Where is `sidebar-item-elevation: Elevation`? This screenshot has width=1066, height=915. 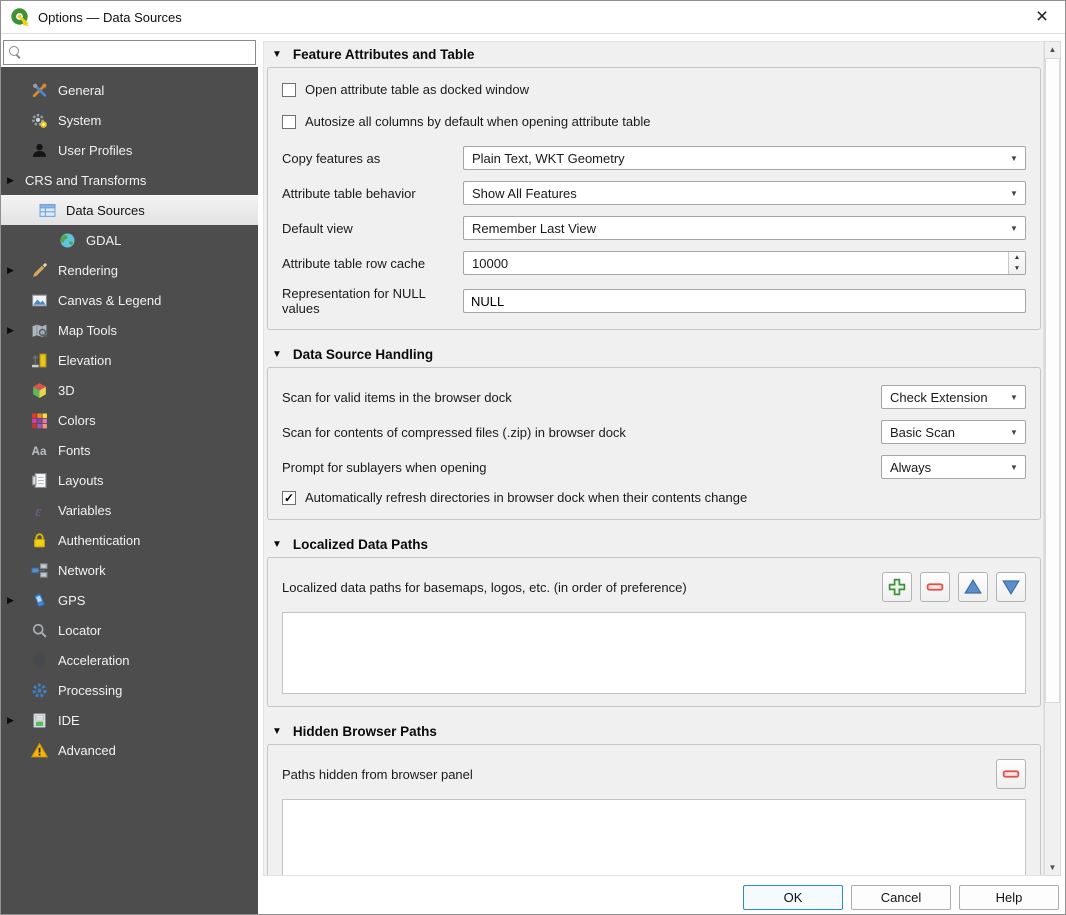 sidebar-item-elevation: Elevation is located at coordinates (129, 360).